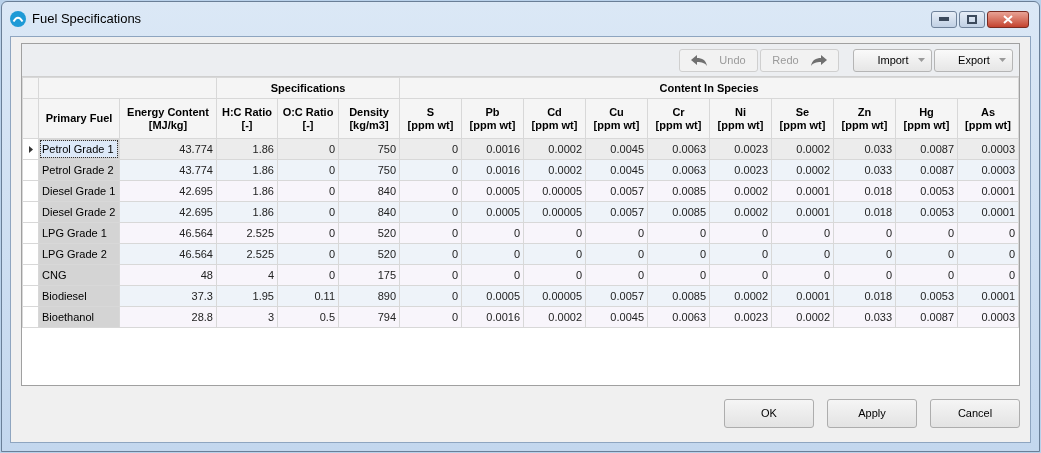 The image size is (1041, 453). What do you see at coordinates (308, 87) in the screenshot?
I see `group-header: Specifications` at bounding box center [308, 87].